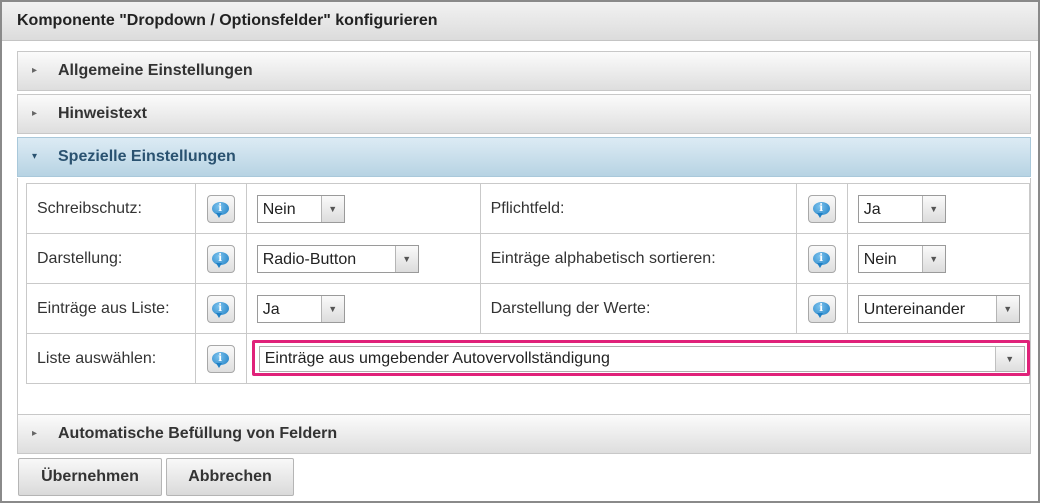 This screenshot has width=1040, height=503. What do you see at coordinates (111, 208) in the screenshot?
I see `readonly-label: Schreibschutz:` at bounding box center [111, 208].